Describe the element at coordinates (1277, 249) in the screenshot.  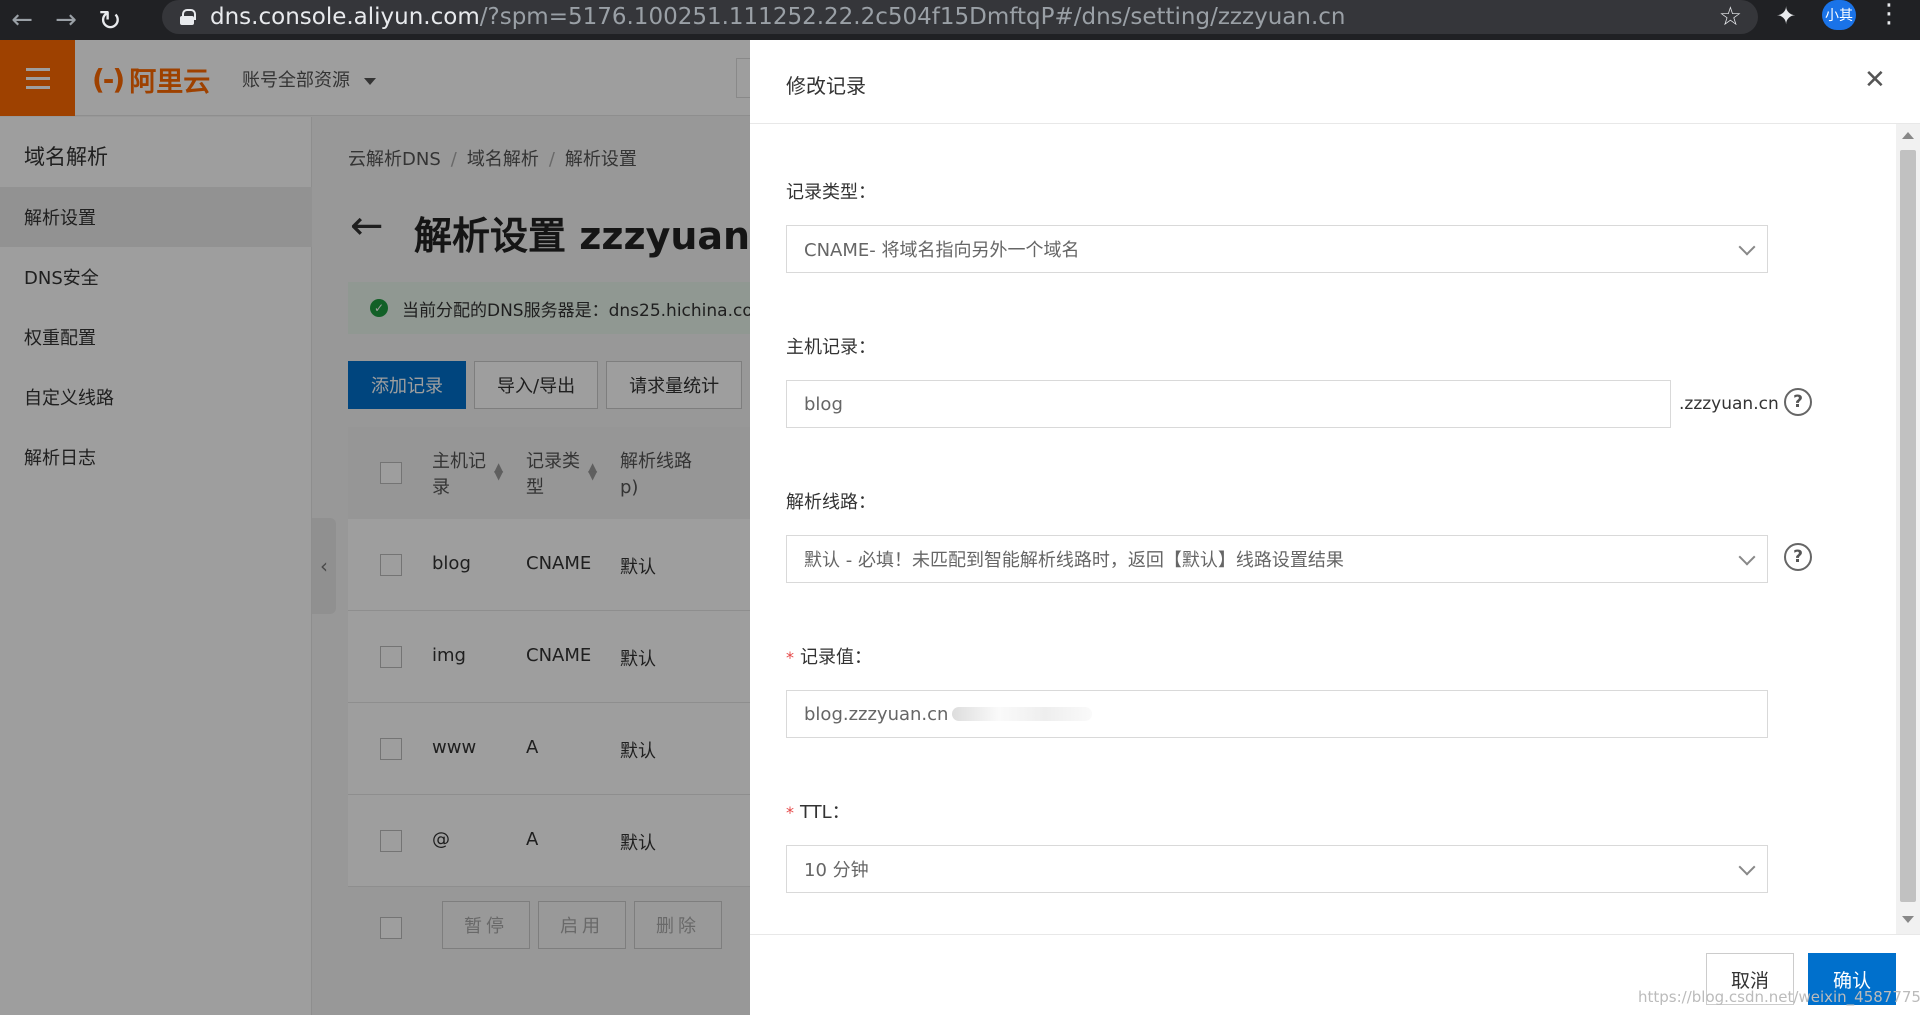
I see `record-type-select: CNAME- 将域名指向另外一个域名` at that location.